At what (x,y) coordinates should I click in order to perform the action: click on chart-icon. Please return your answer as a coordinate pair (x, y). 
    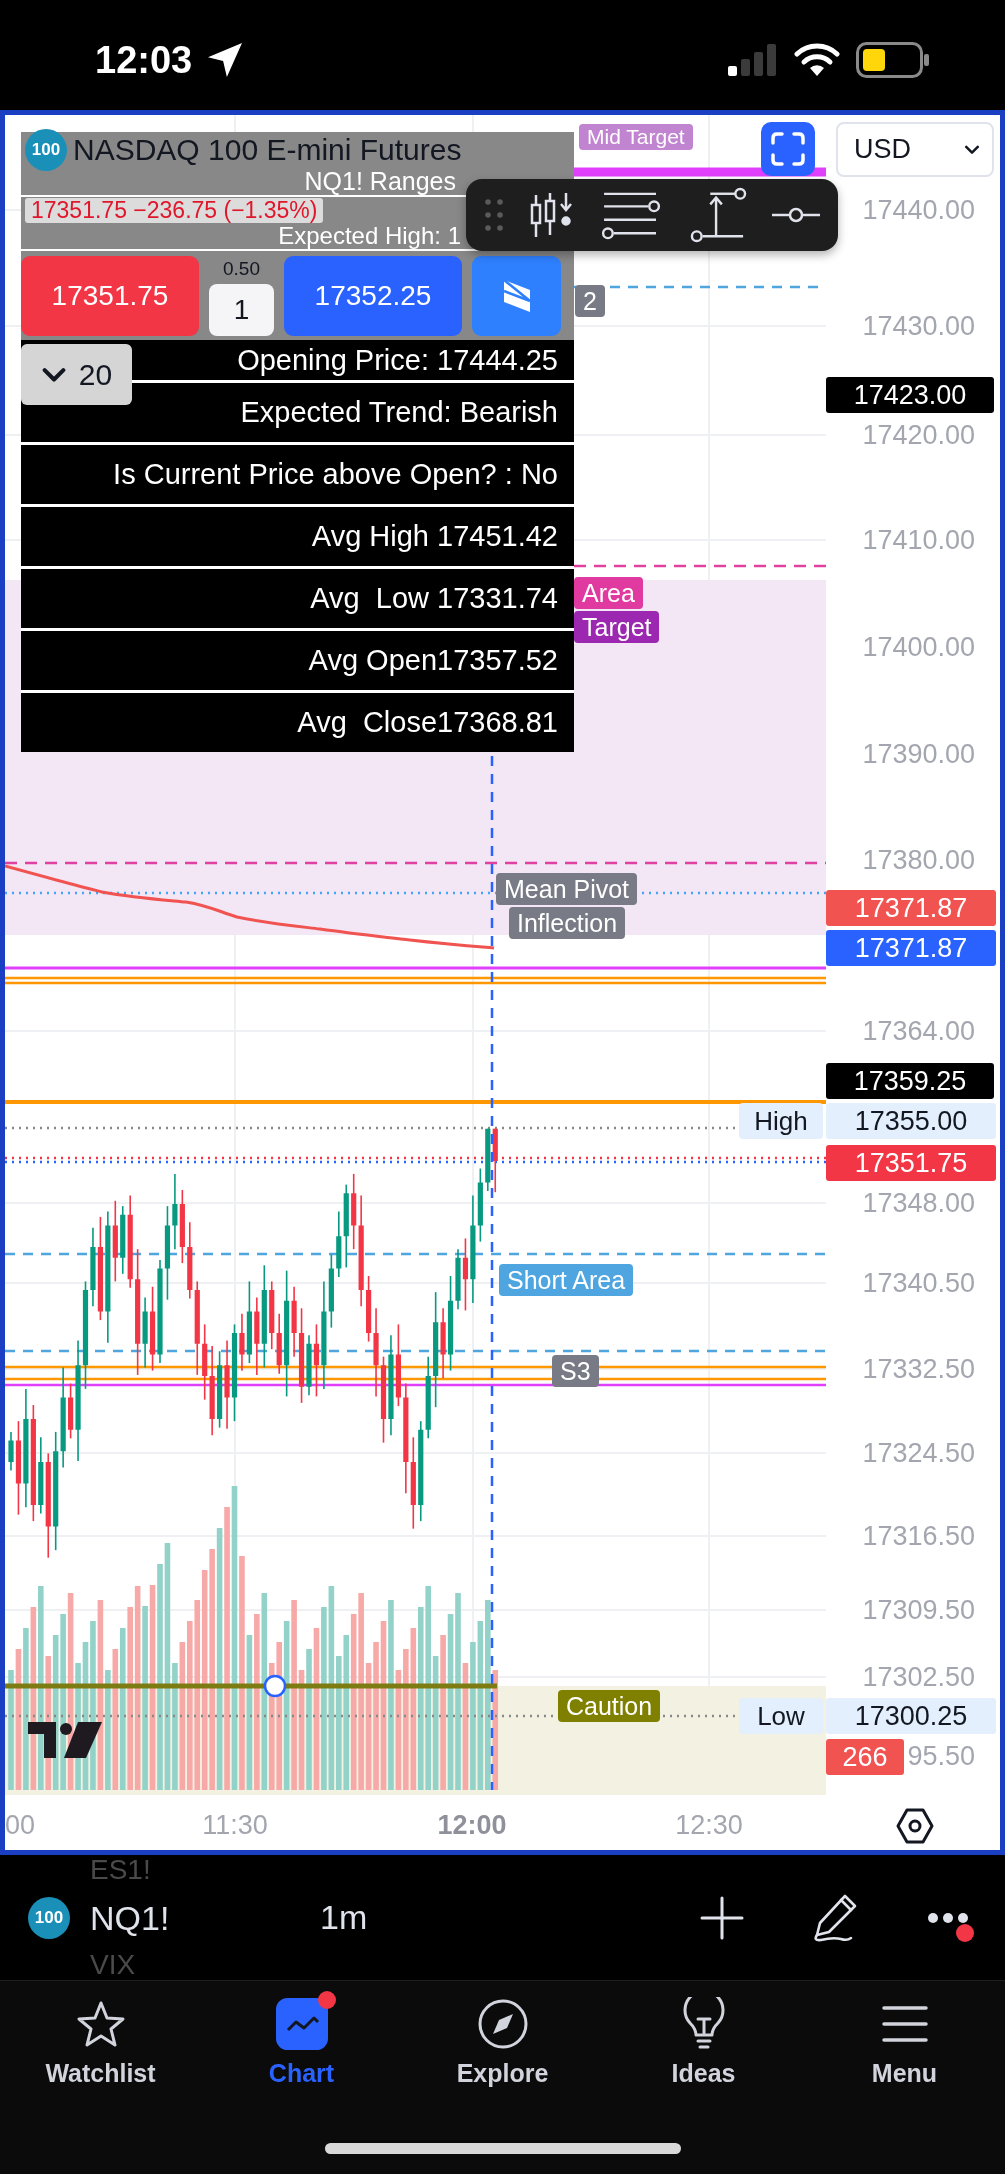
    Looking at the image, I should click on (301, 2024).